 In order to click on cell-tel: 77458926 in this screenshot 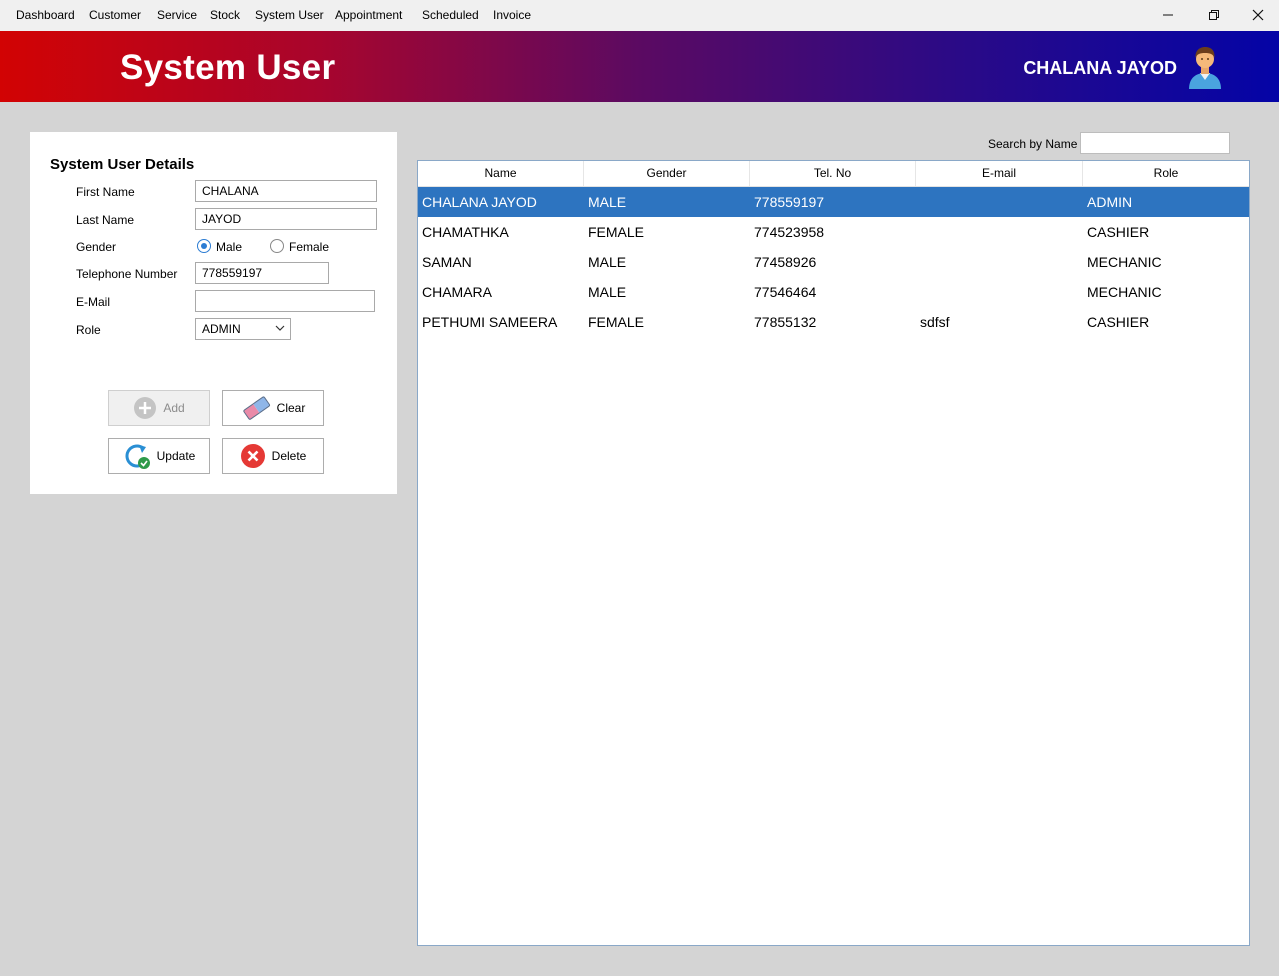, I will do `click(785, 262)`.